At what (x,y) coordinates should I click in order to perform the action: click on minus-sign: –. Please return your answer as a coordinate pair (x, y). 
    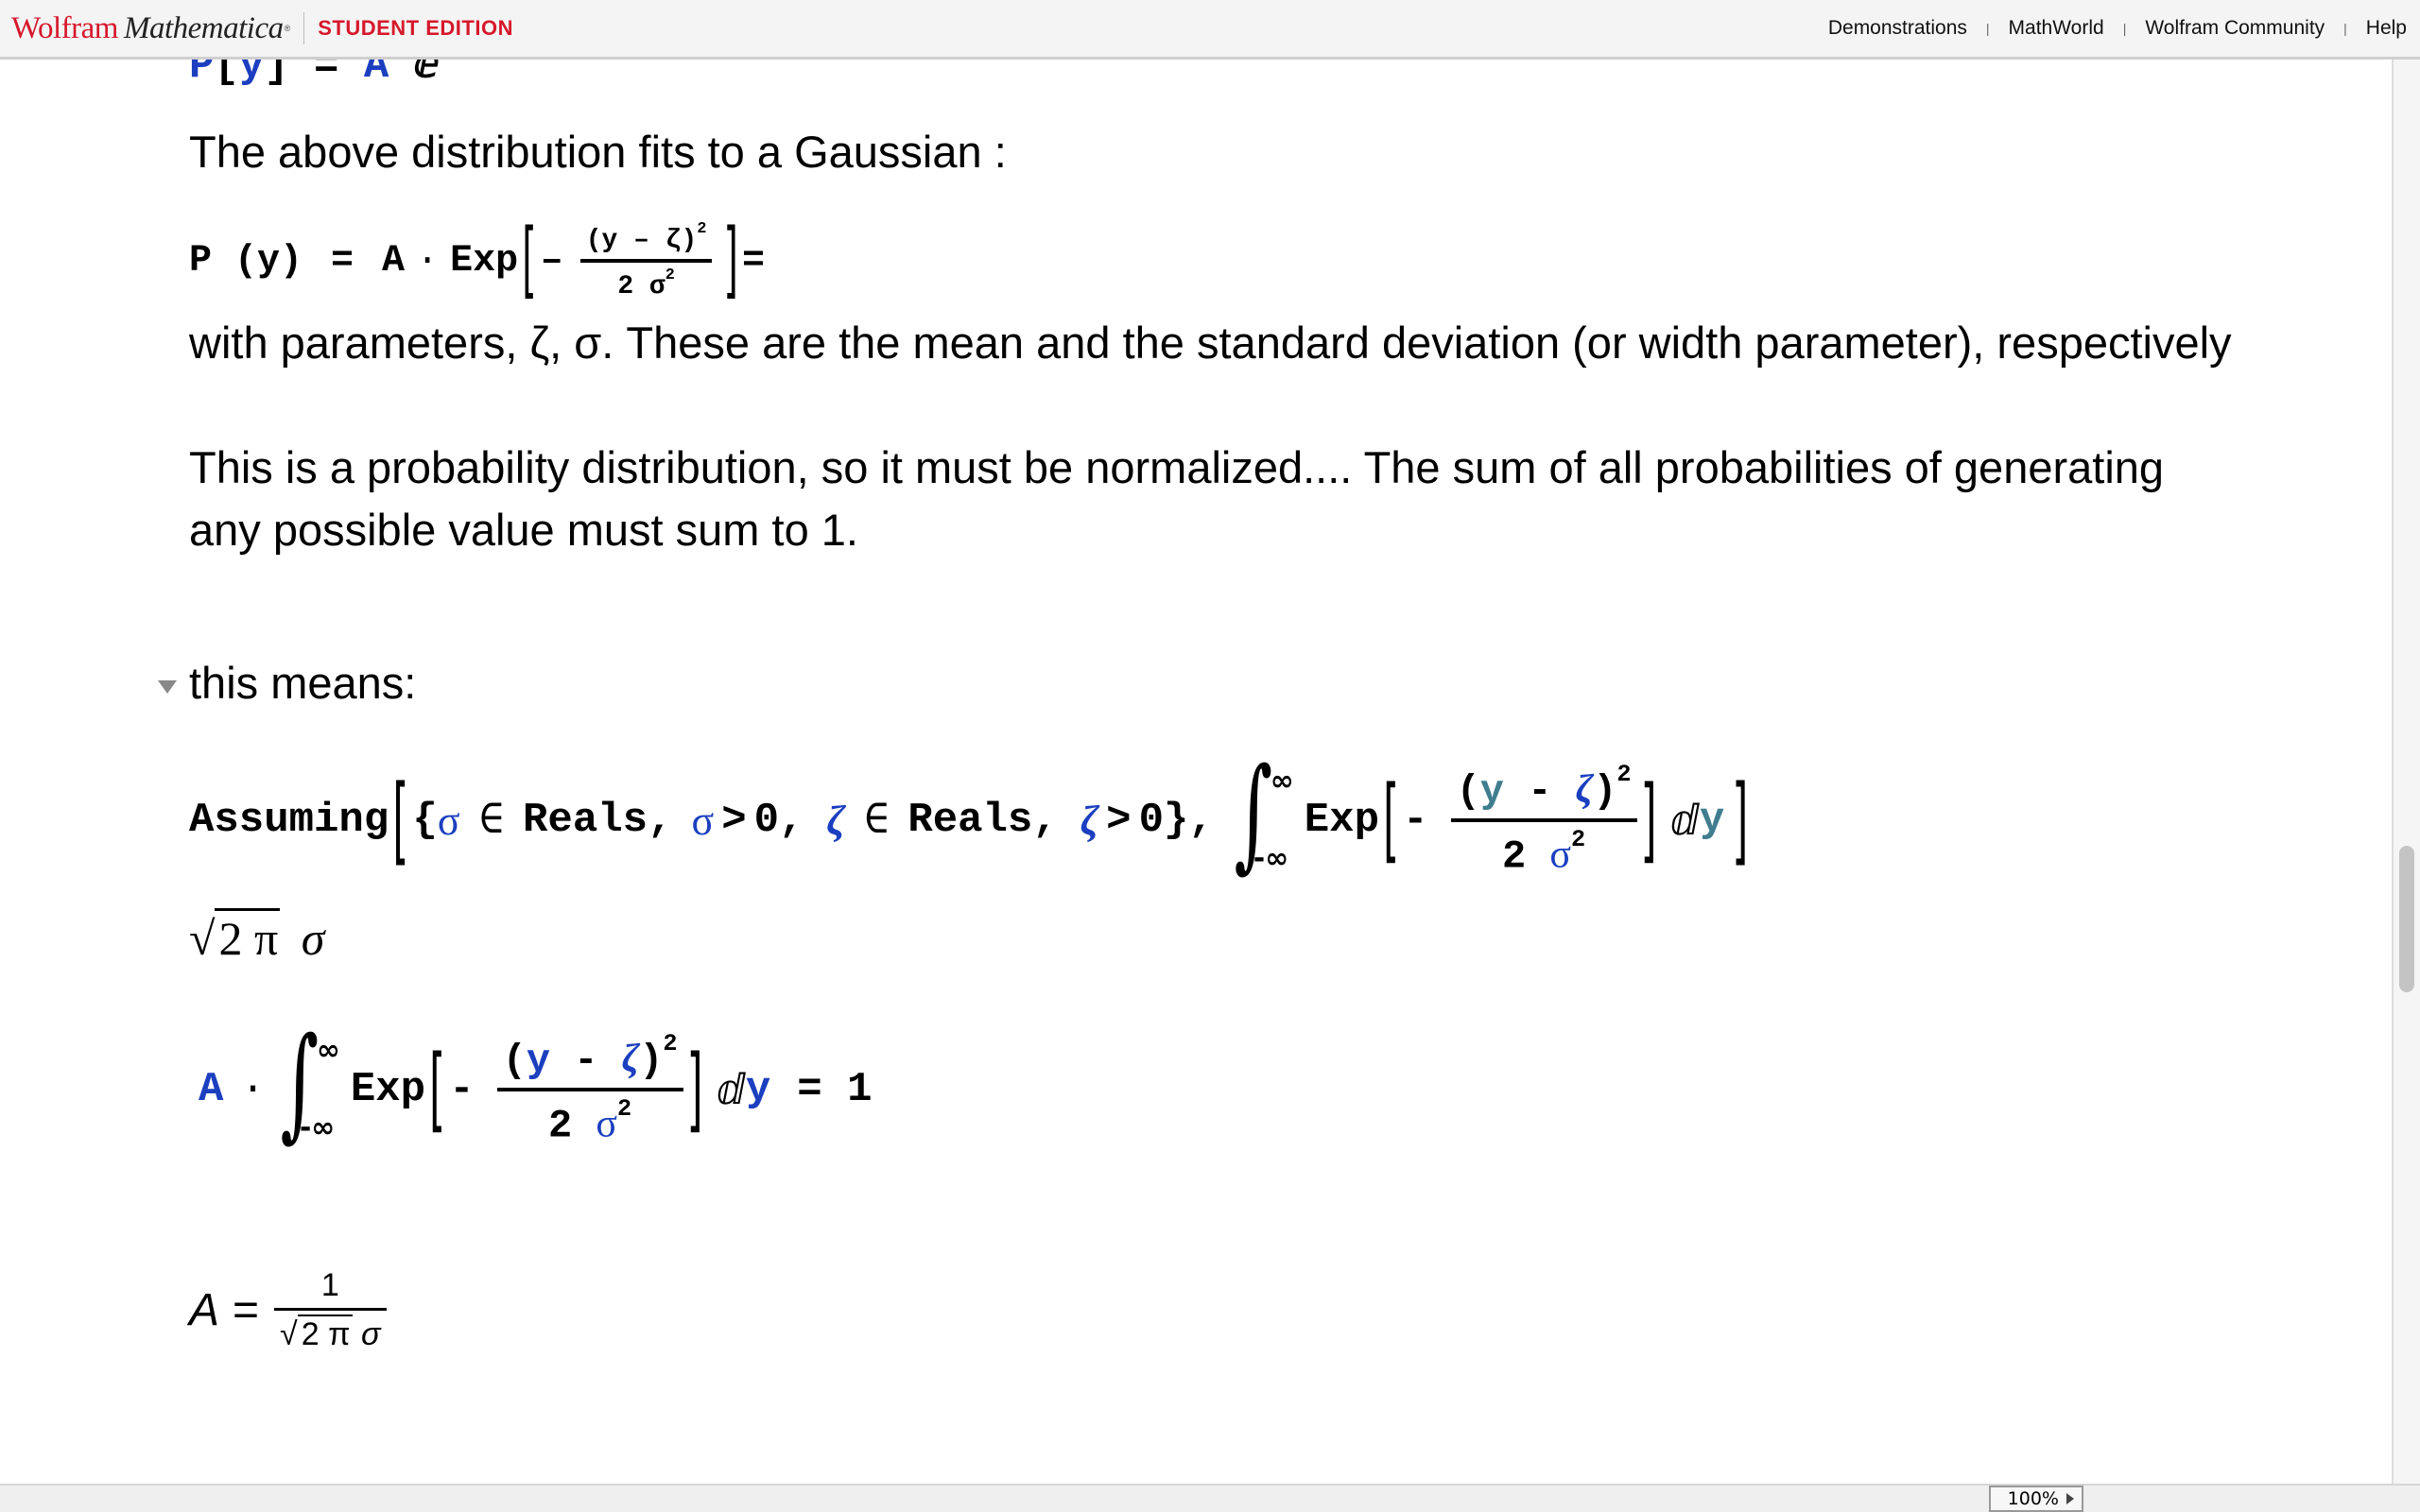
    Looking at the image, I should click on (551, 261).